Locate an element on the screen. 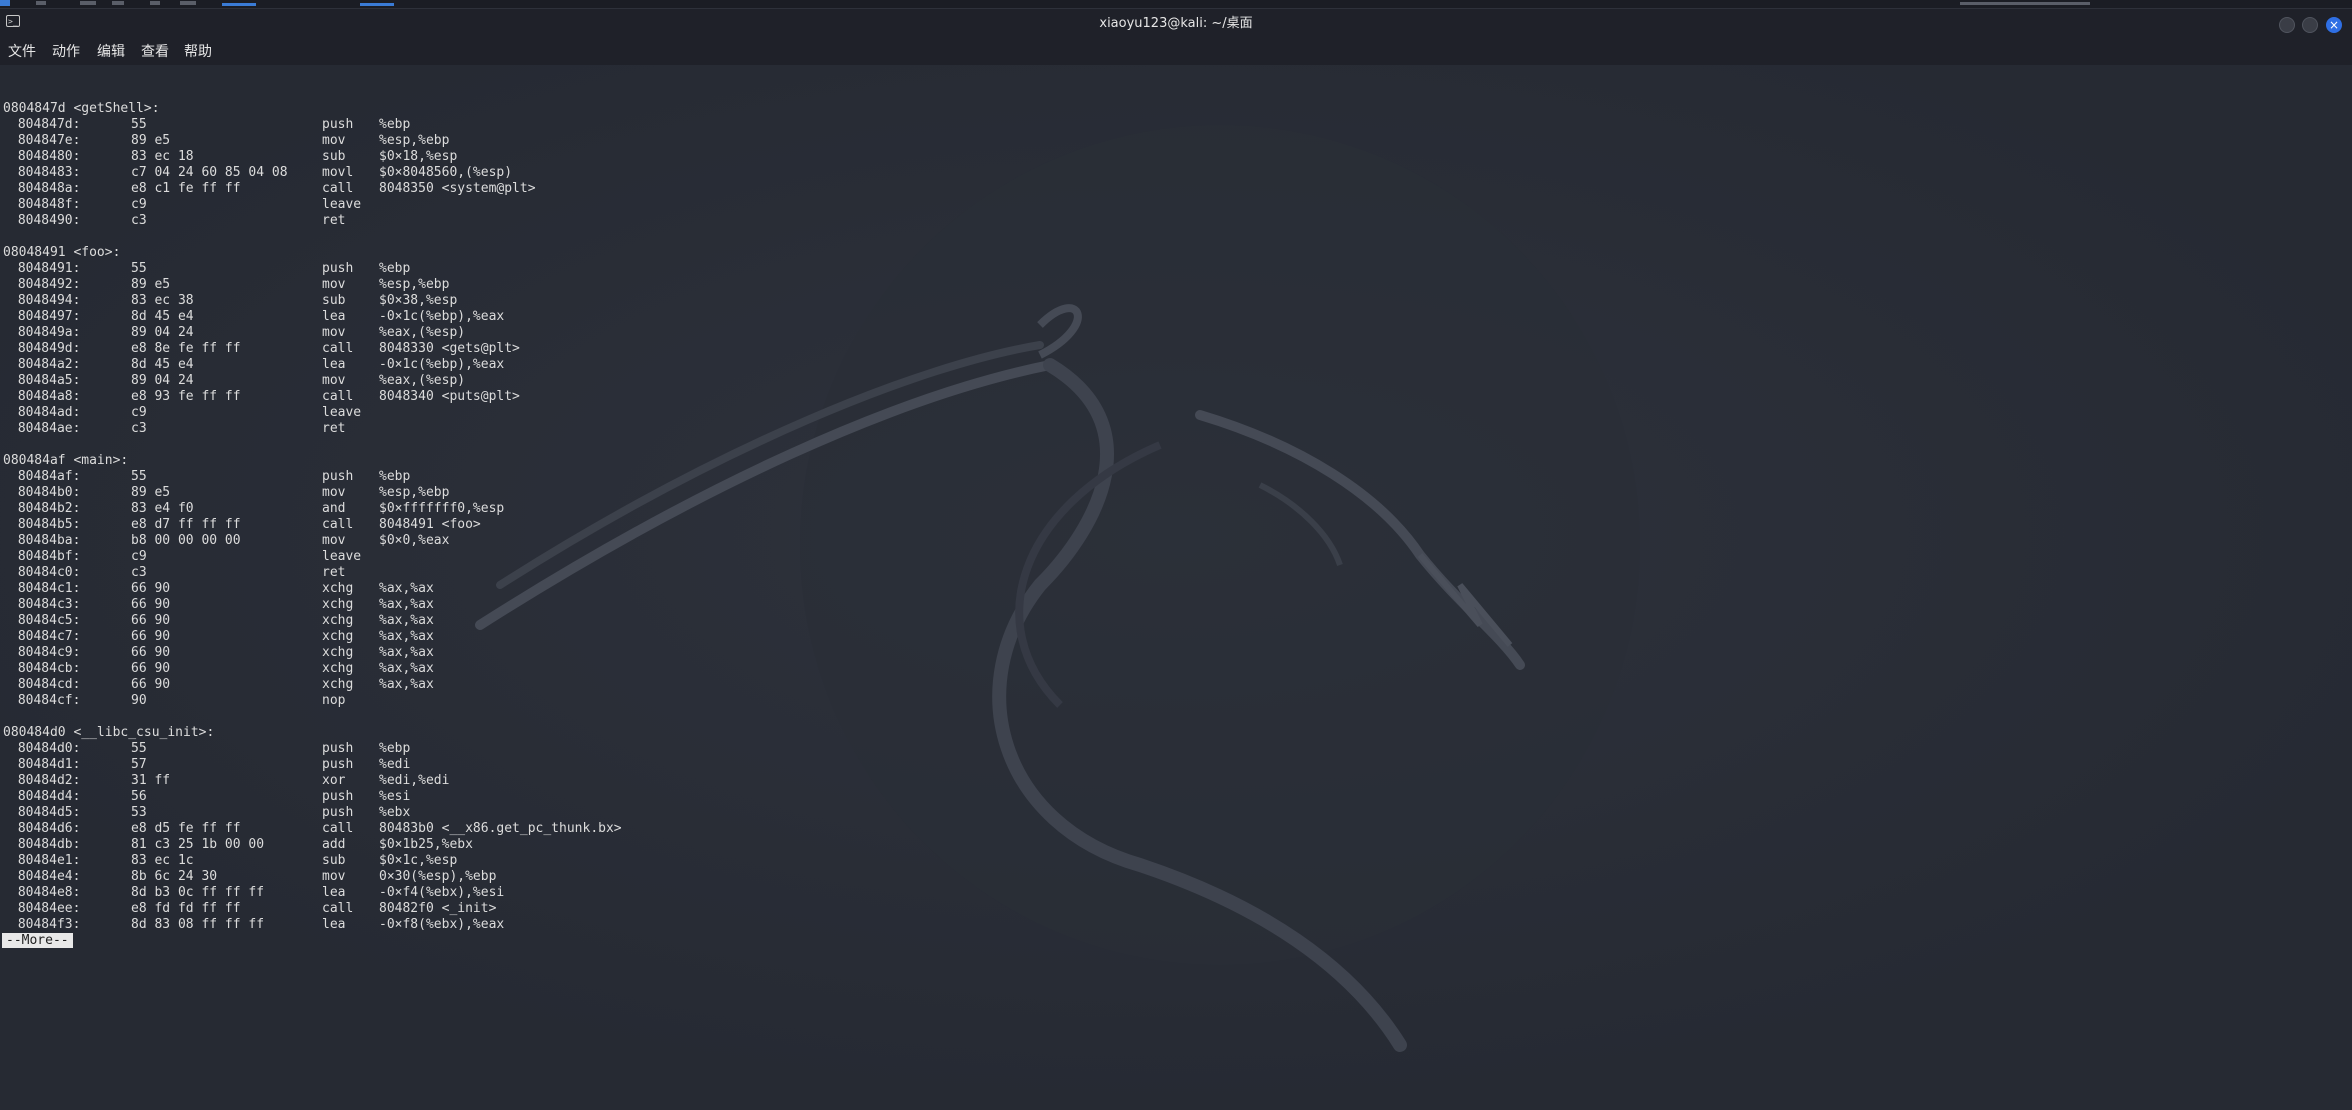  instruction-operands: $0×38,%esp is located at coordinates (418, 300).